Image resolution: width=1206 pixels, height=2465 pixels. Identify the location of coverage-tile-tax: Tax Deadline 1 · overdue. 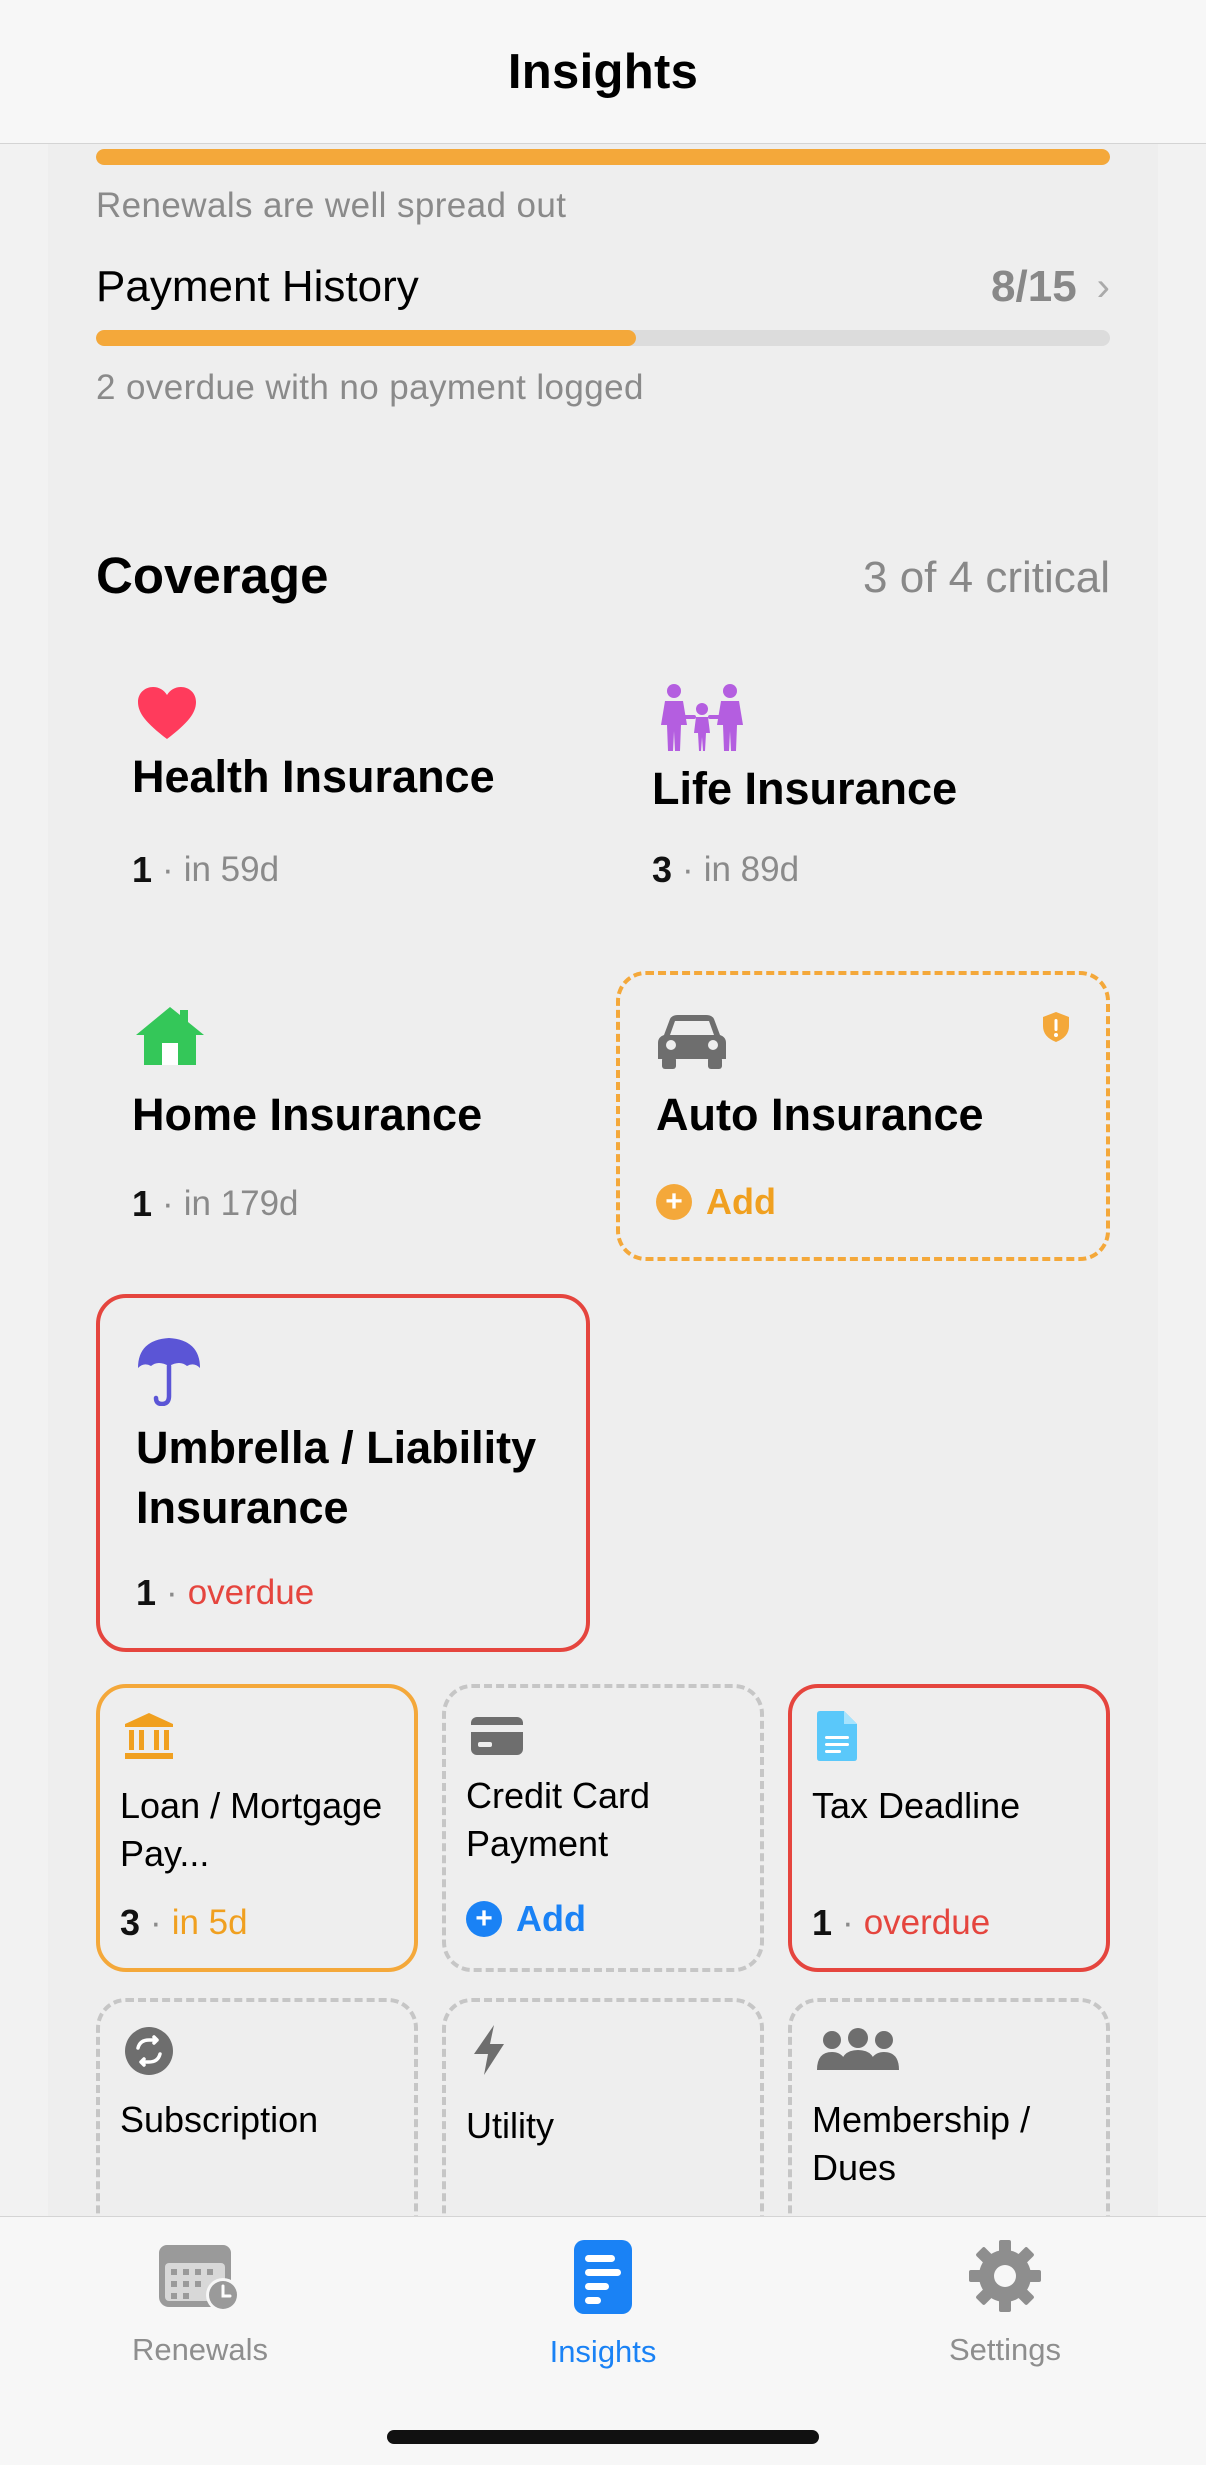
(949, 1828).